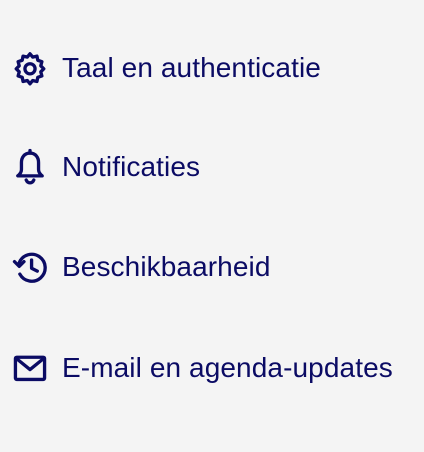 The width and height of the screenshot is (424, 452). I want to click on gear-icon, so click(30, 68).